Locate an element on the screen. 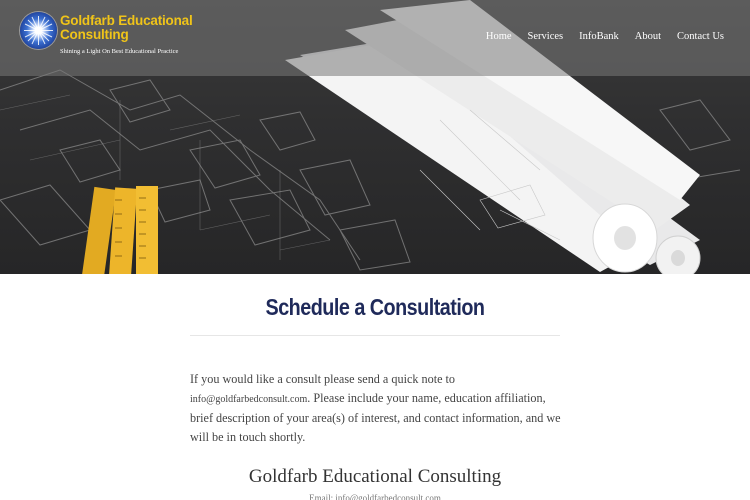  nav-about: About is located at coordinates (648, 36).